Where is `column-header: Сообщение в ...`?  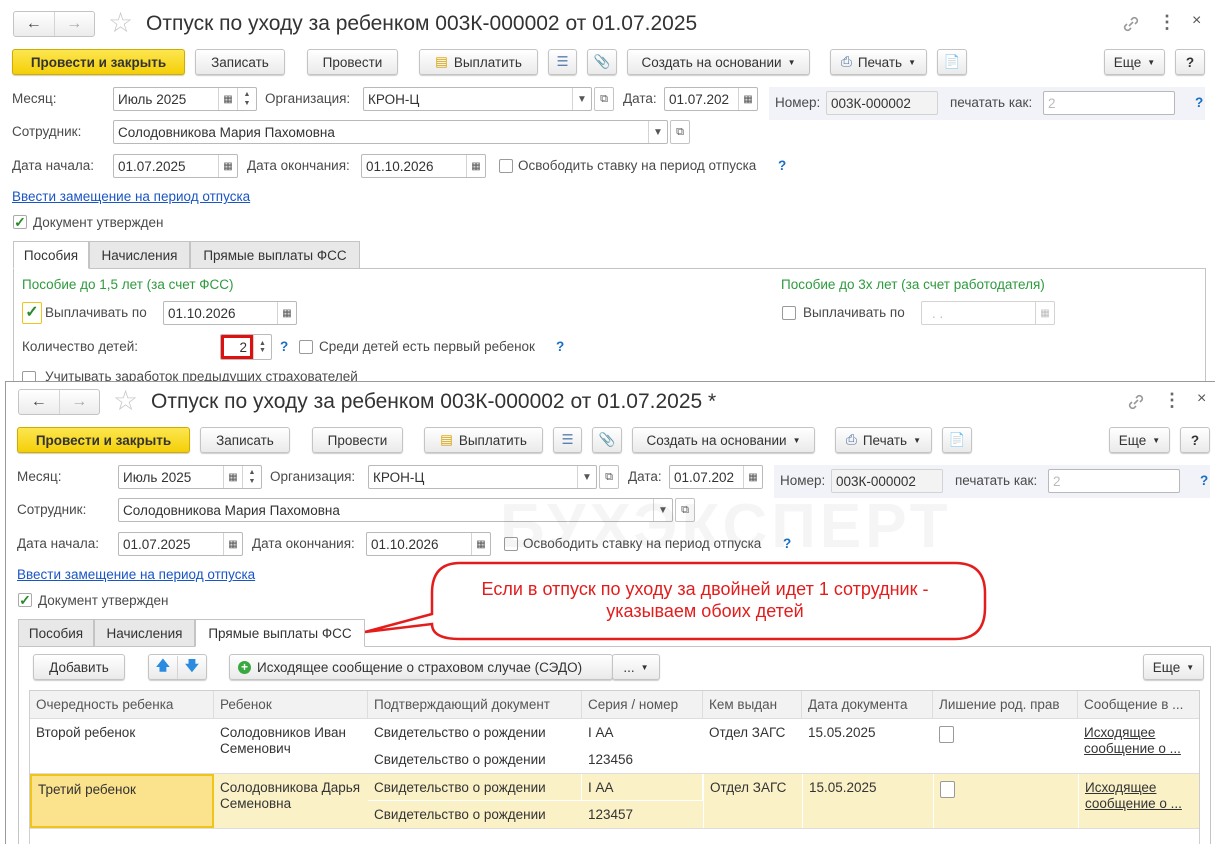 column-header: Сообщение в ... is located at coordinates (1139, 704).